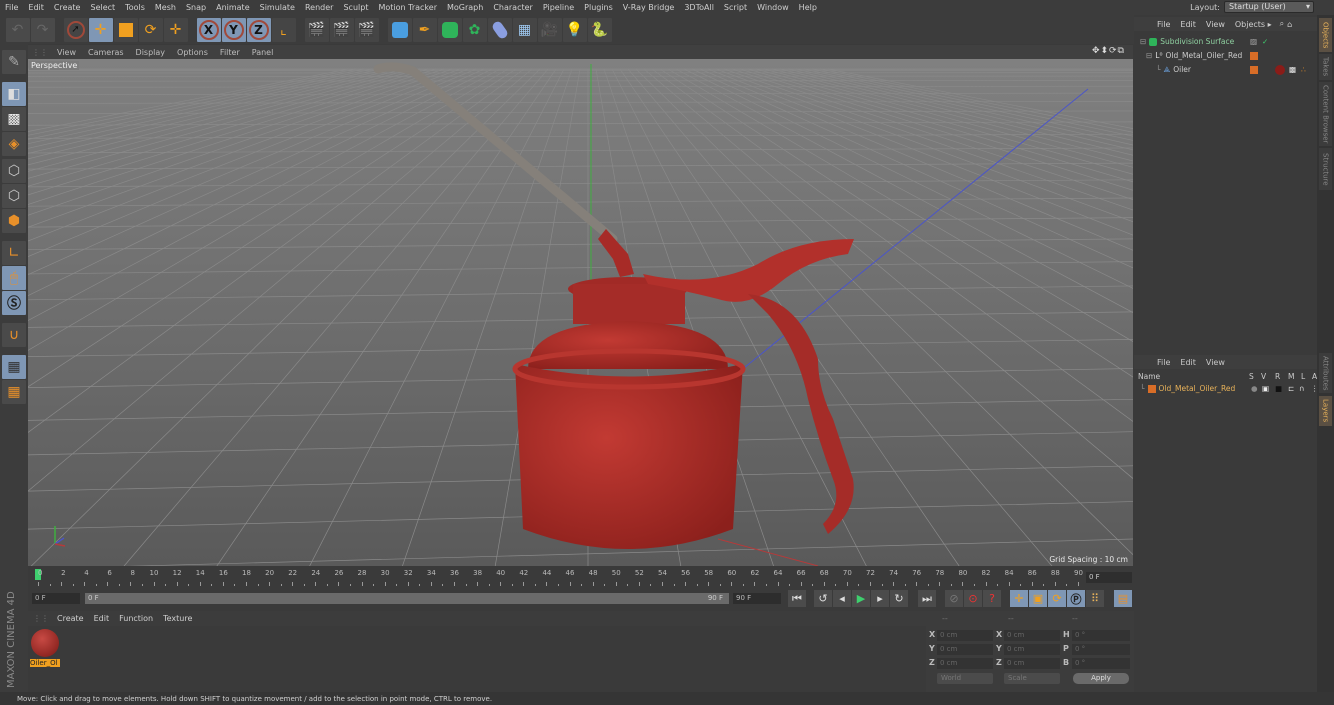  I want to click on tab-takes: Takes, so click(1325, 67).